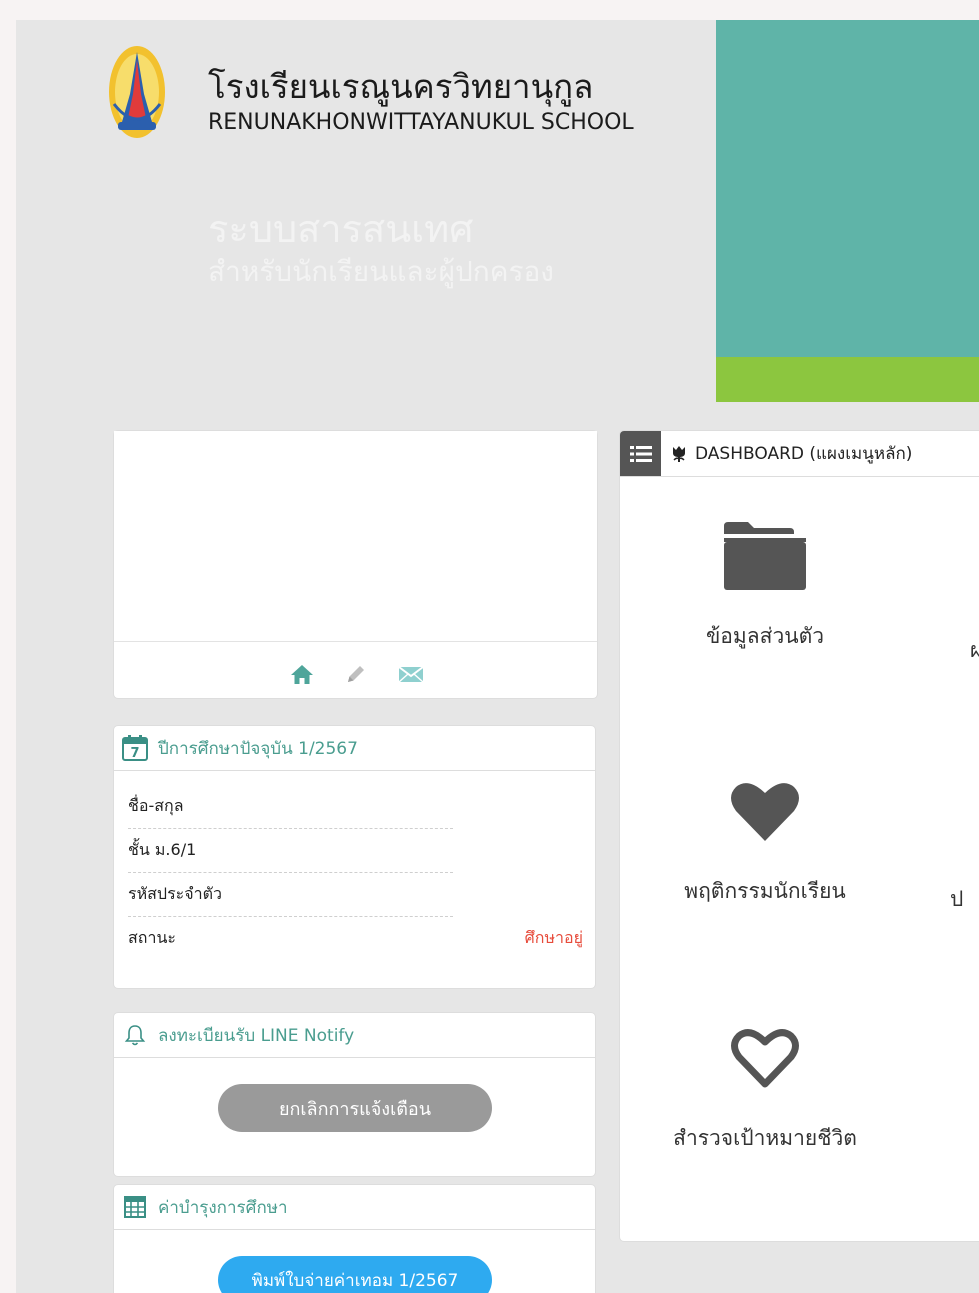 Image resolution: width=979 pixels, height=1293 pixels. What do you see at coordinates (223, 1207) in the screenshot?
I see `fee-title: ค่าบำรุงการศึกษา` at bounding box center [223, 1207].